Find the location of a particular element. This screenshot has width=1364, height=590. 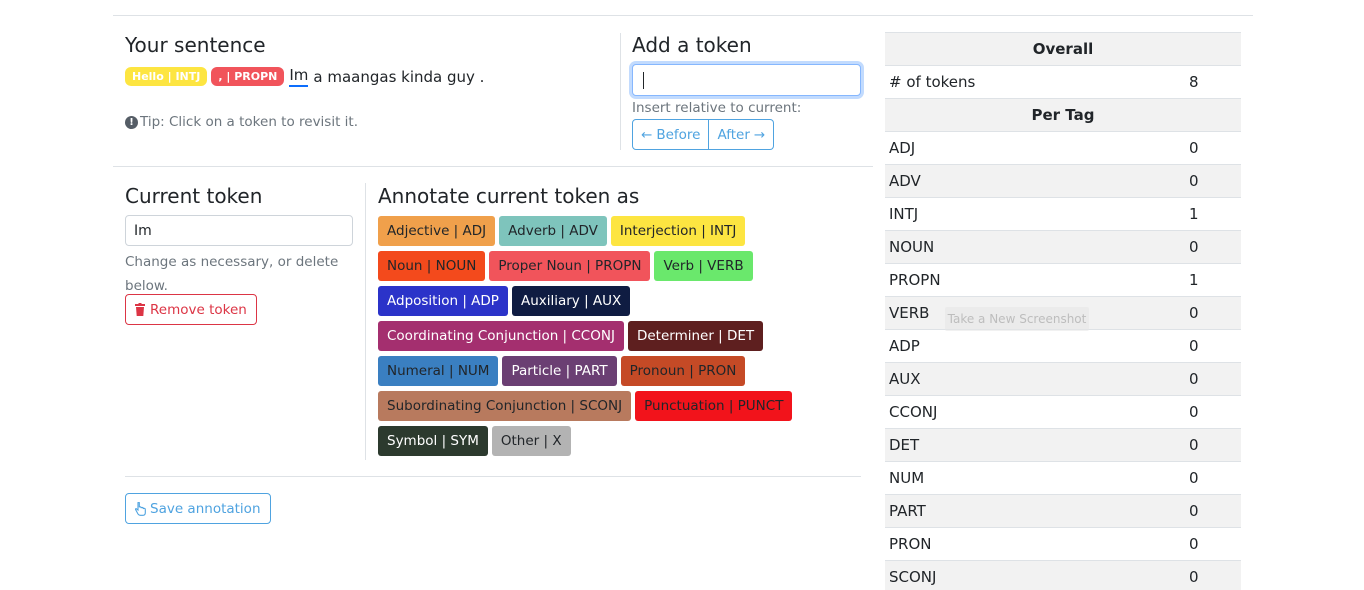

save-annotation-label: Save annotation is located at coordinates (205, 508).